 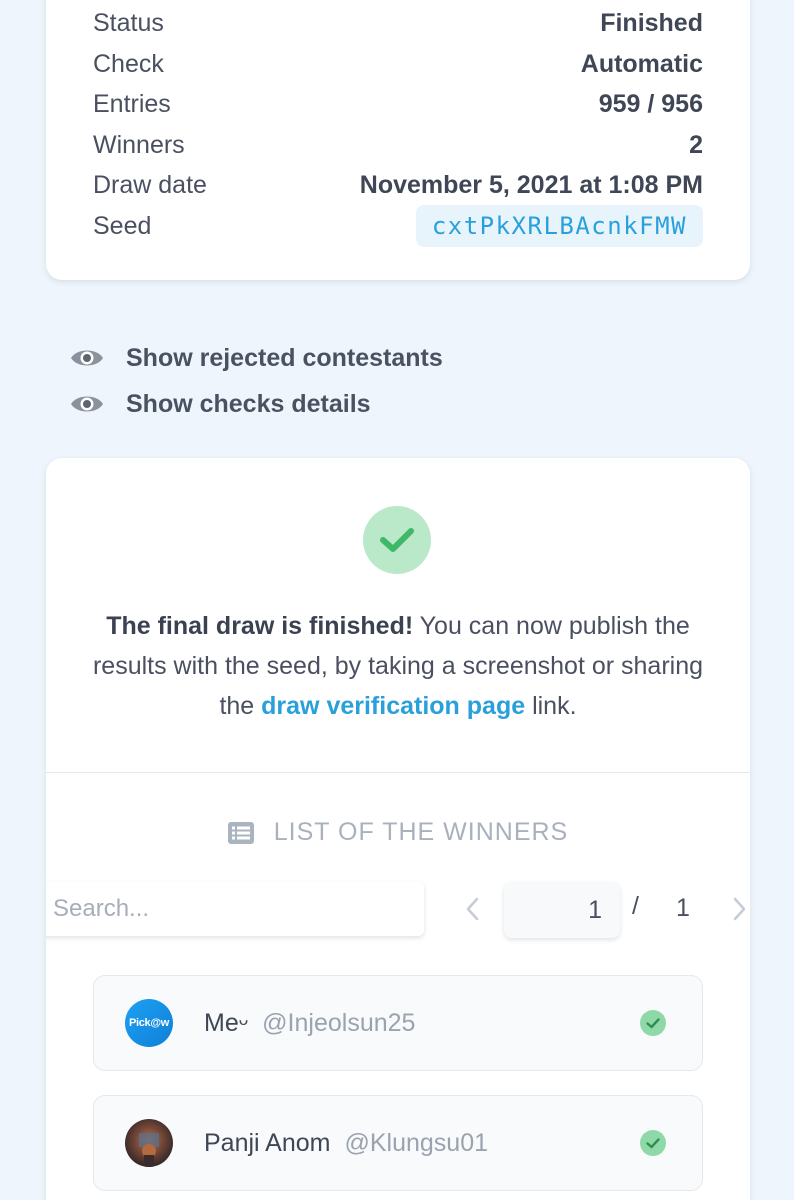 I want to click on draw-date-row: Draw date November 5, 2021 at 1:08 PM, so click(x=398, y=185).